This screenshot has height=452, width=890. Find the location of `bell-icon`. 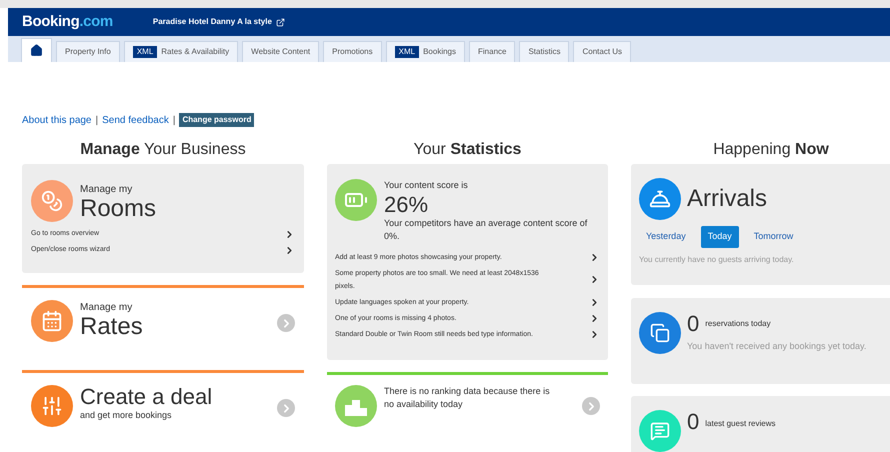

bell-icon is located at coordinates (660, 199).